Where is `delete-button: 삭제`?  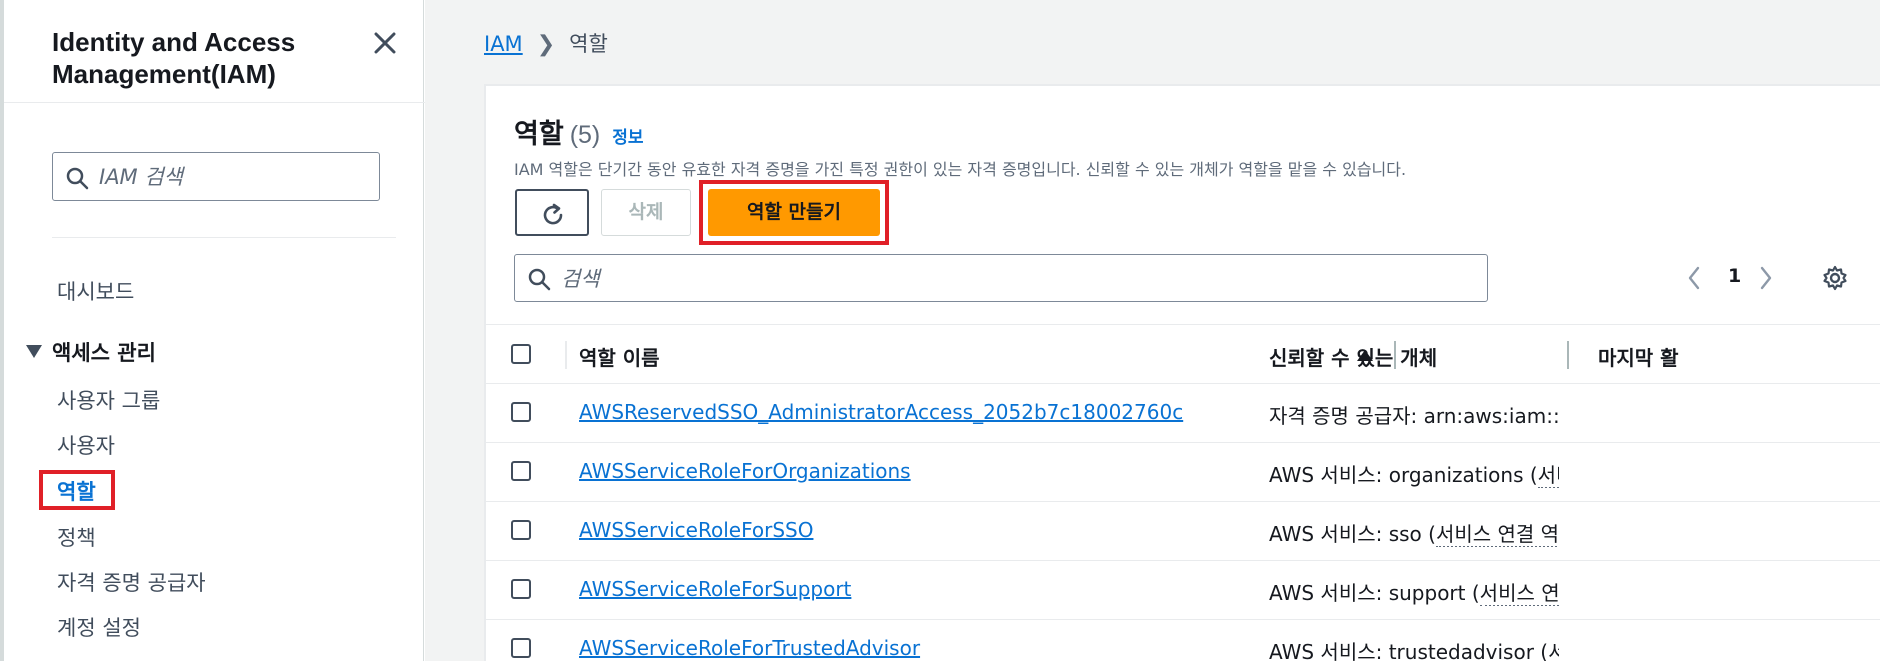 delete-button: 삭제 is located at coordinates (646, 212).